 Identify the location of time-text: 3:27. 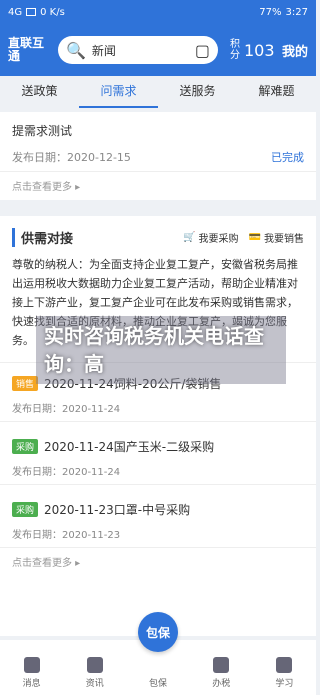
(296, 12).